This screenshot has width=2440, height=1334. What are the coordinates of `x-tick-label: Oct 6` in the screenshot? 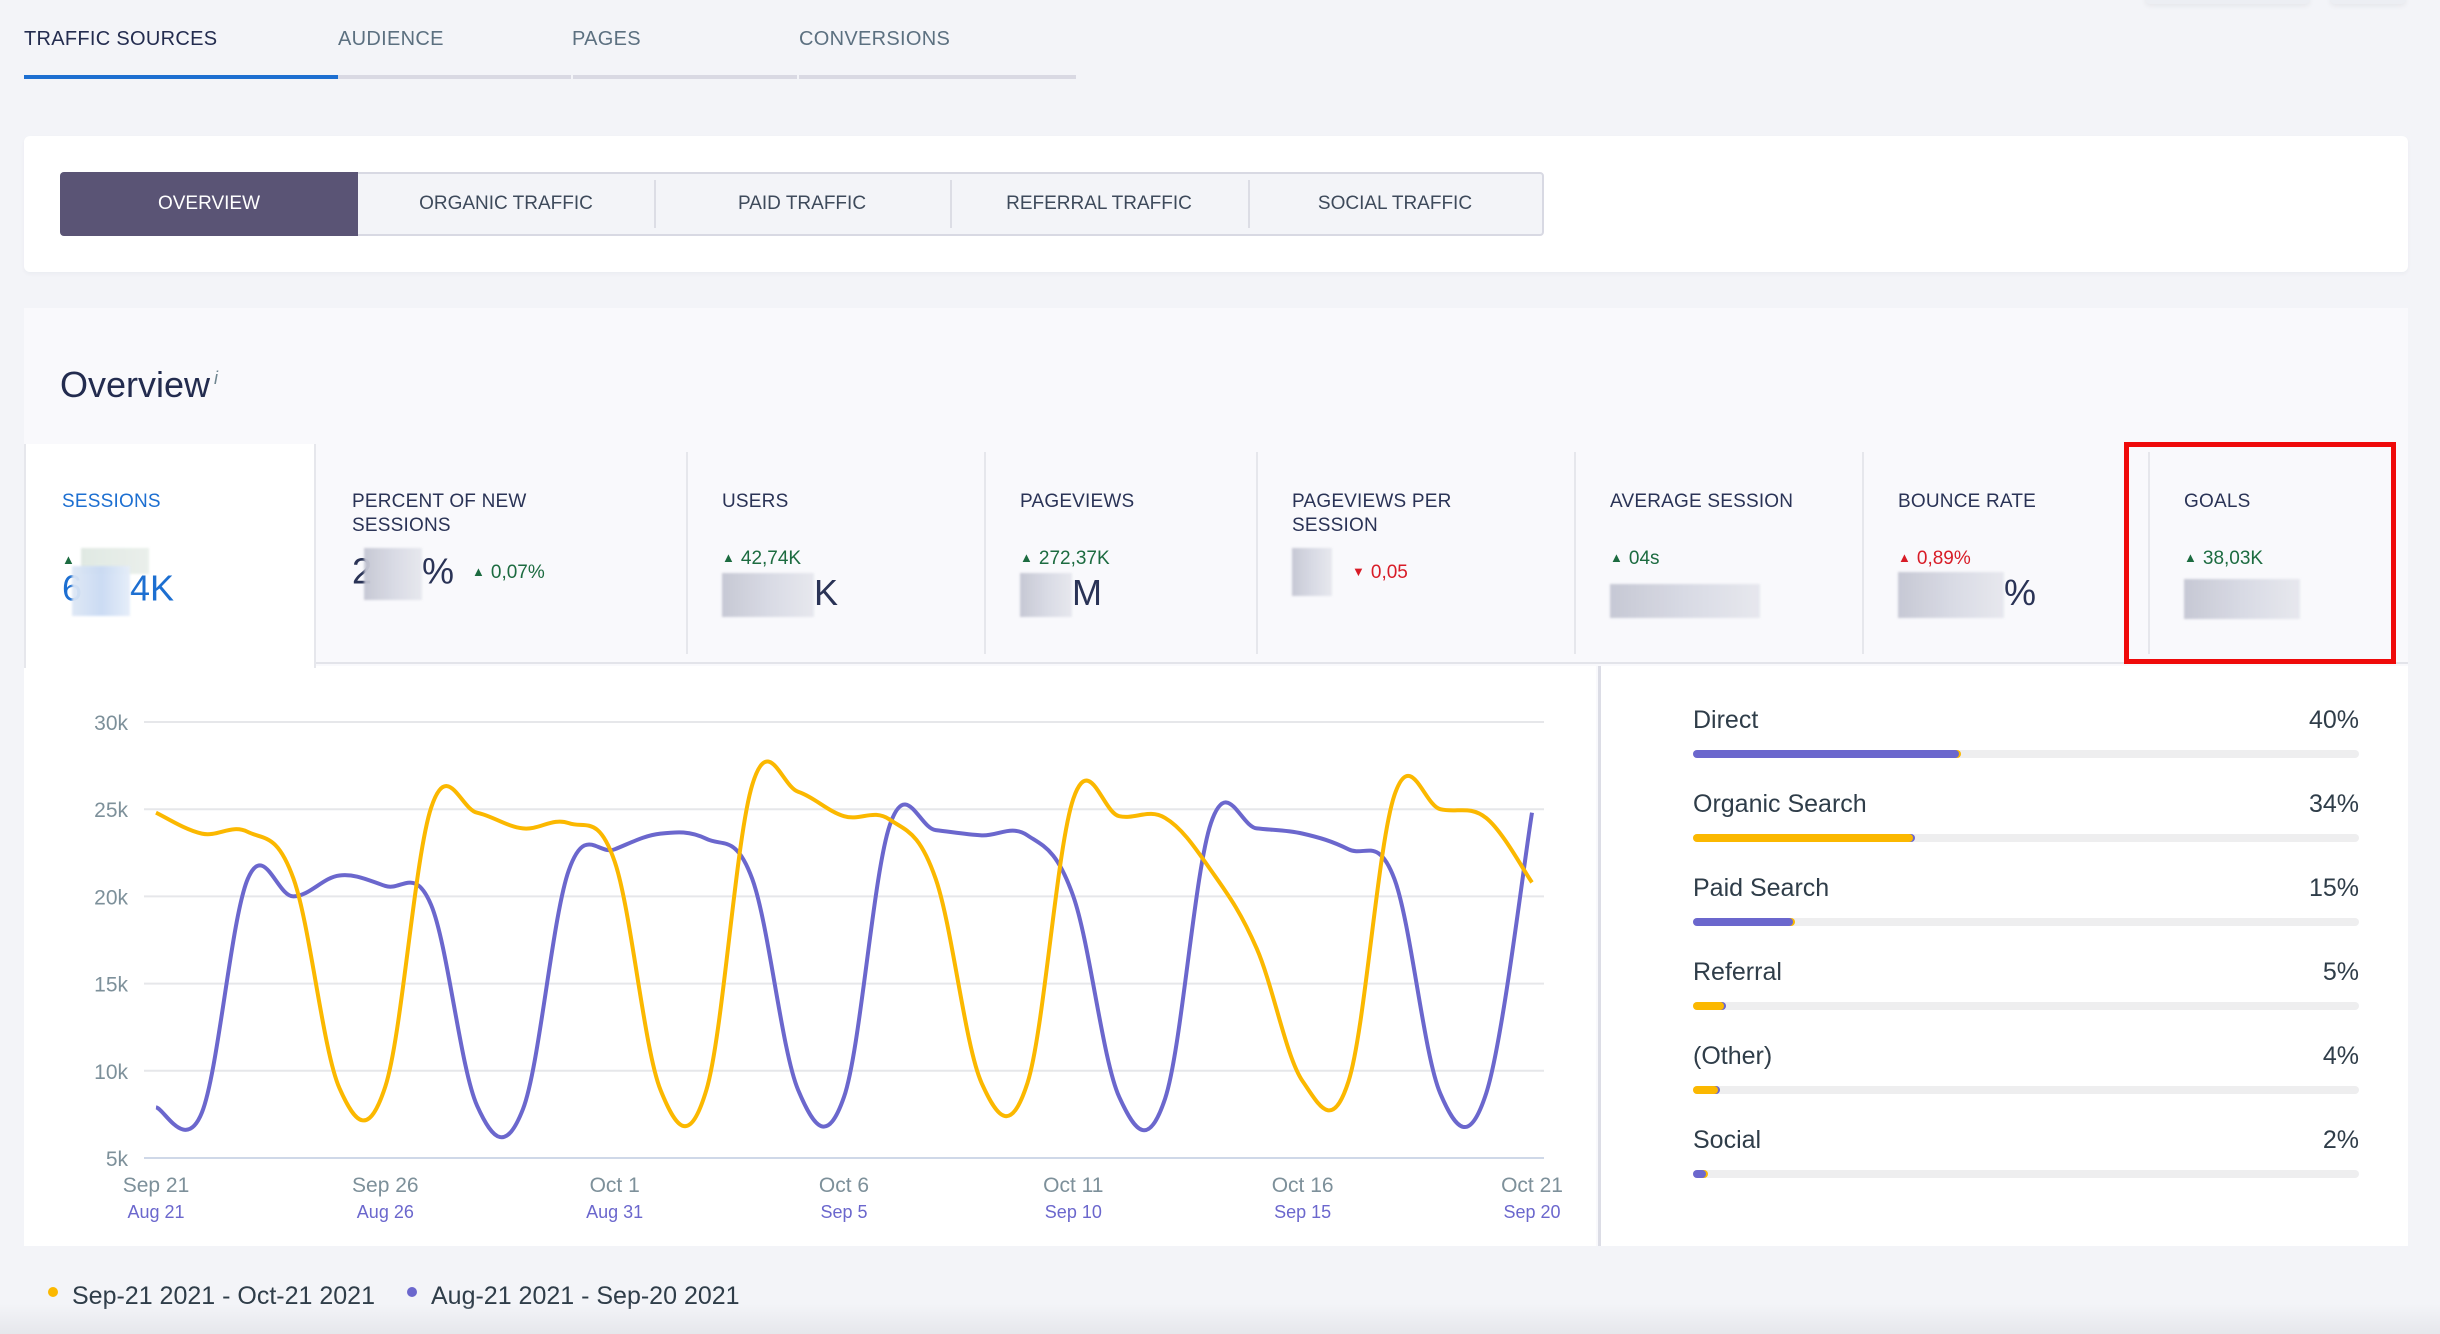 It's located at (844, 1185).